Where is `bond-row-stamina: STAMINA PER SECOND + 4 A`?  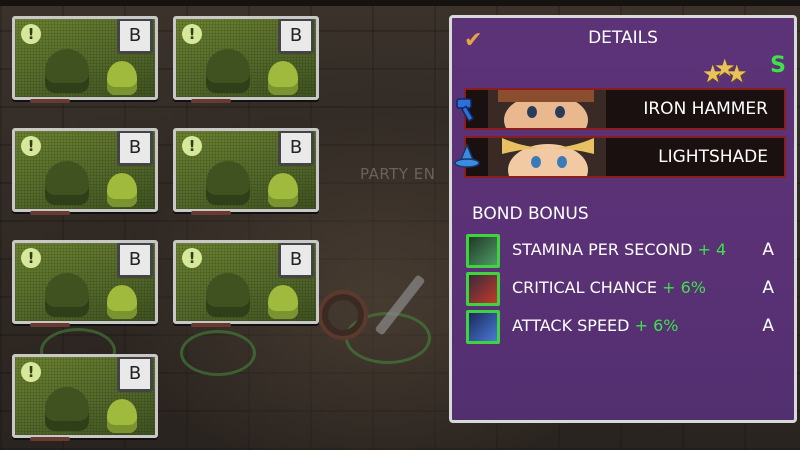 bond-row-stamina: STAMINA PER SECOND + 4 A is located at coordinates (624, 251).